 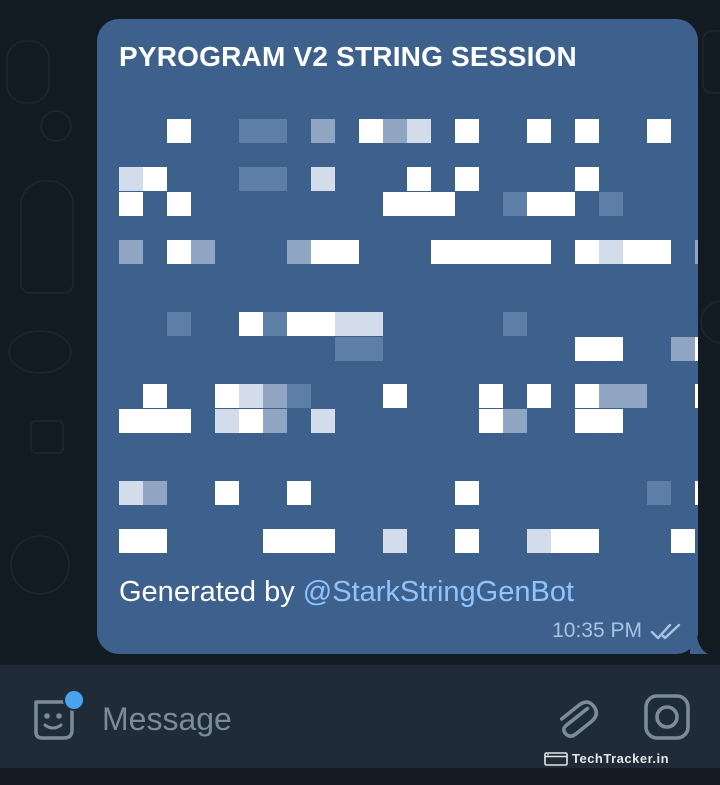 I want to click on watermark-text: TechTracker.in, so click(x=621, y=758).